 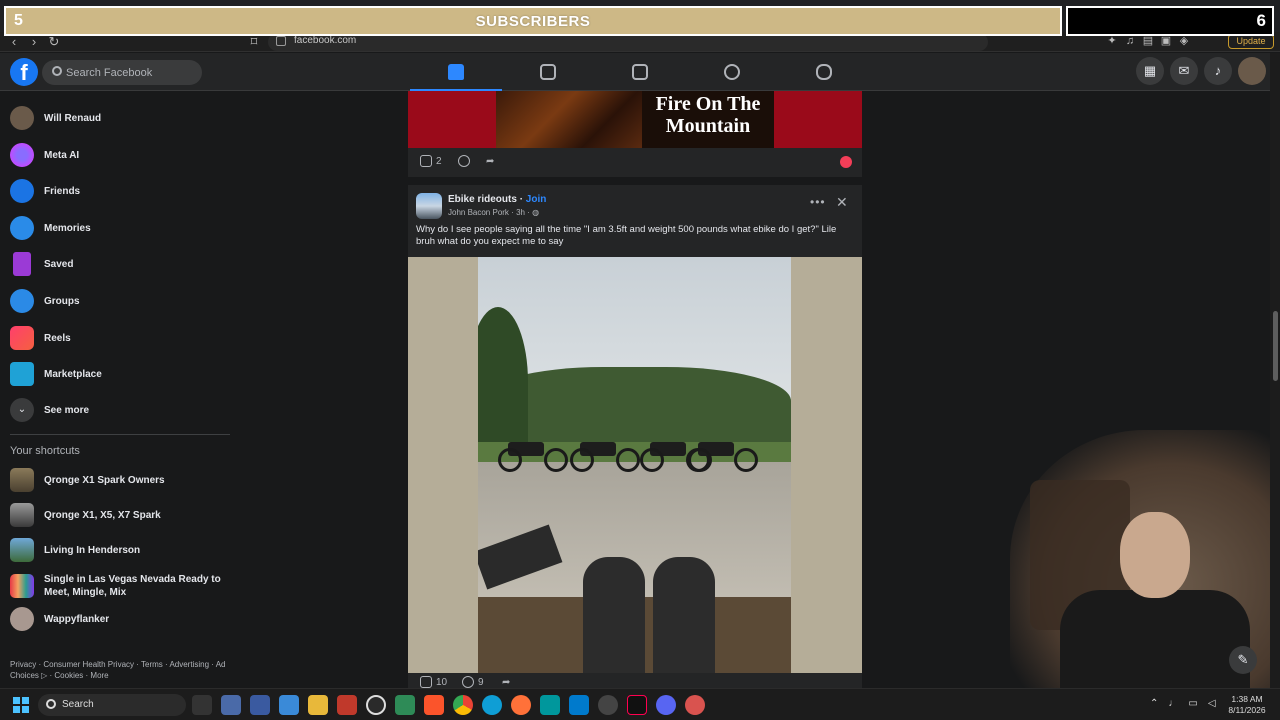 I want to click on comment-button: 9, so click(x=473, y=681).